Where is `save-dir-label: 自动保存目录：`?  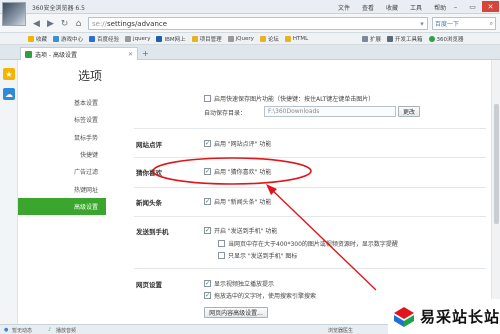 save-dir-label: 自动保存目录： is located at coordinates (225, 113).